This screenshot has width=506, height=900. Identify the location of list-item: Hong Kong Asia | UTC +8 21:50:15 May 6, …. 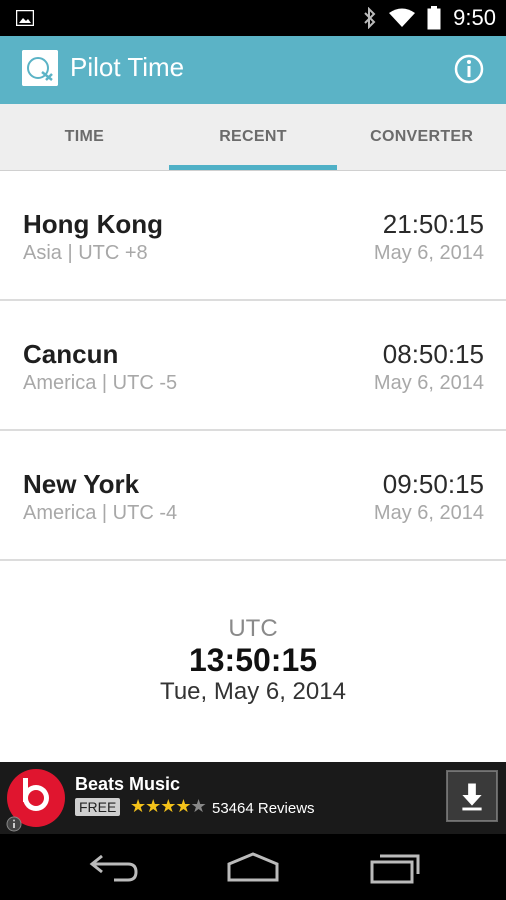
(253, 236).